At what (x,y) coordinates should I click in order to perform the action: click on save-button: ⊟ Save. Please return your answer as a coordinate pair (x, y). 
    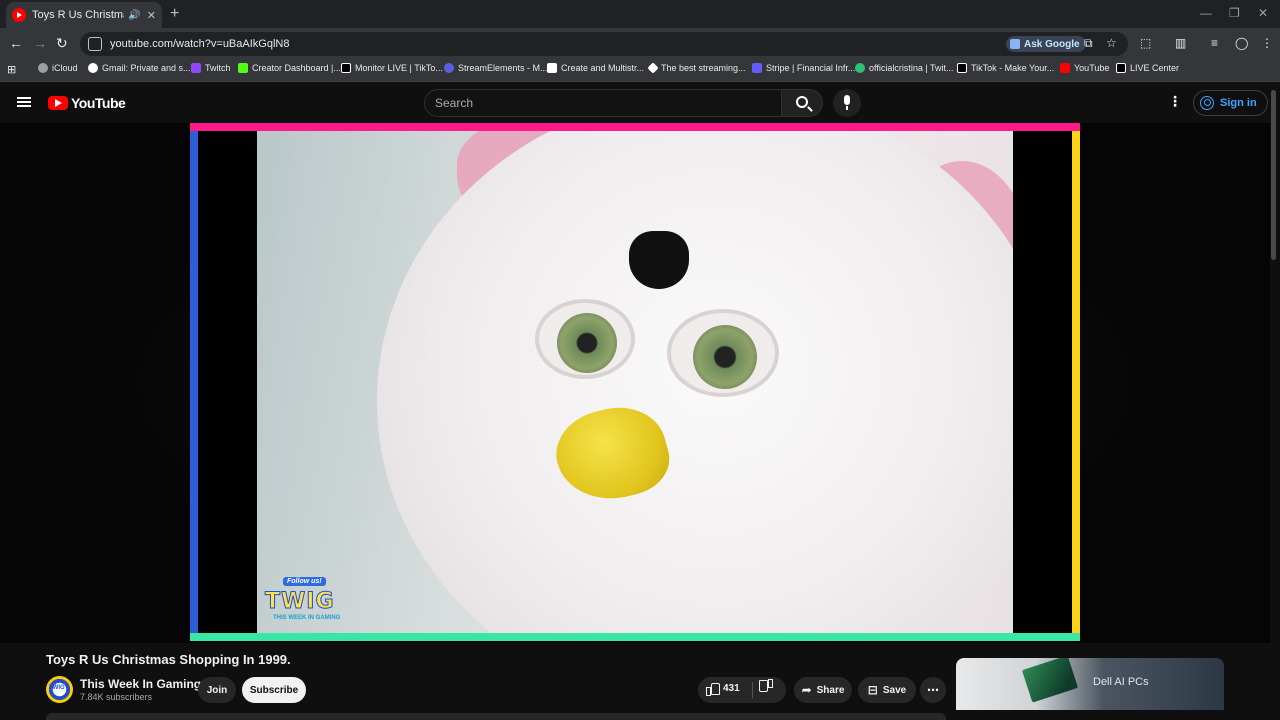
    Looking at the image, I should click on (887, 690).